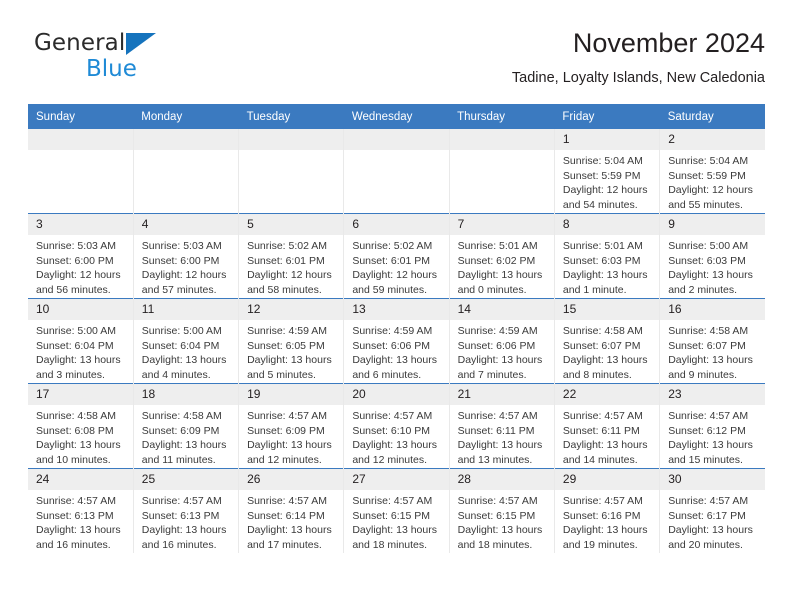 This screenshot has width=792, height=612. Describe the element at coordinates (286, 345) in the screenshot. I see `sunset-text: Sunset: 6:05 PM` at that location.